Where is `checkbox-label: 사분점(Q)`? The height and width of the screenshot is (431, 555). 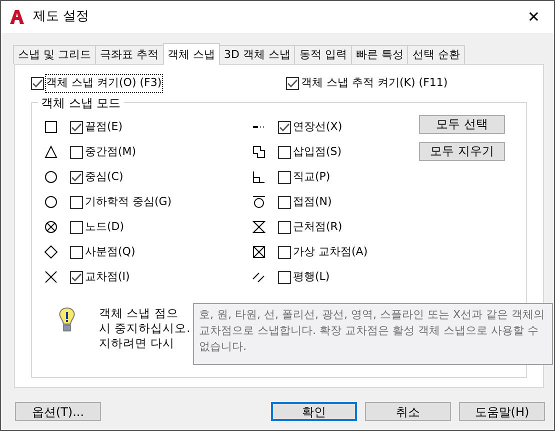
checkbox-label: 사분점(Q) is located at coordinates (110, 252).